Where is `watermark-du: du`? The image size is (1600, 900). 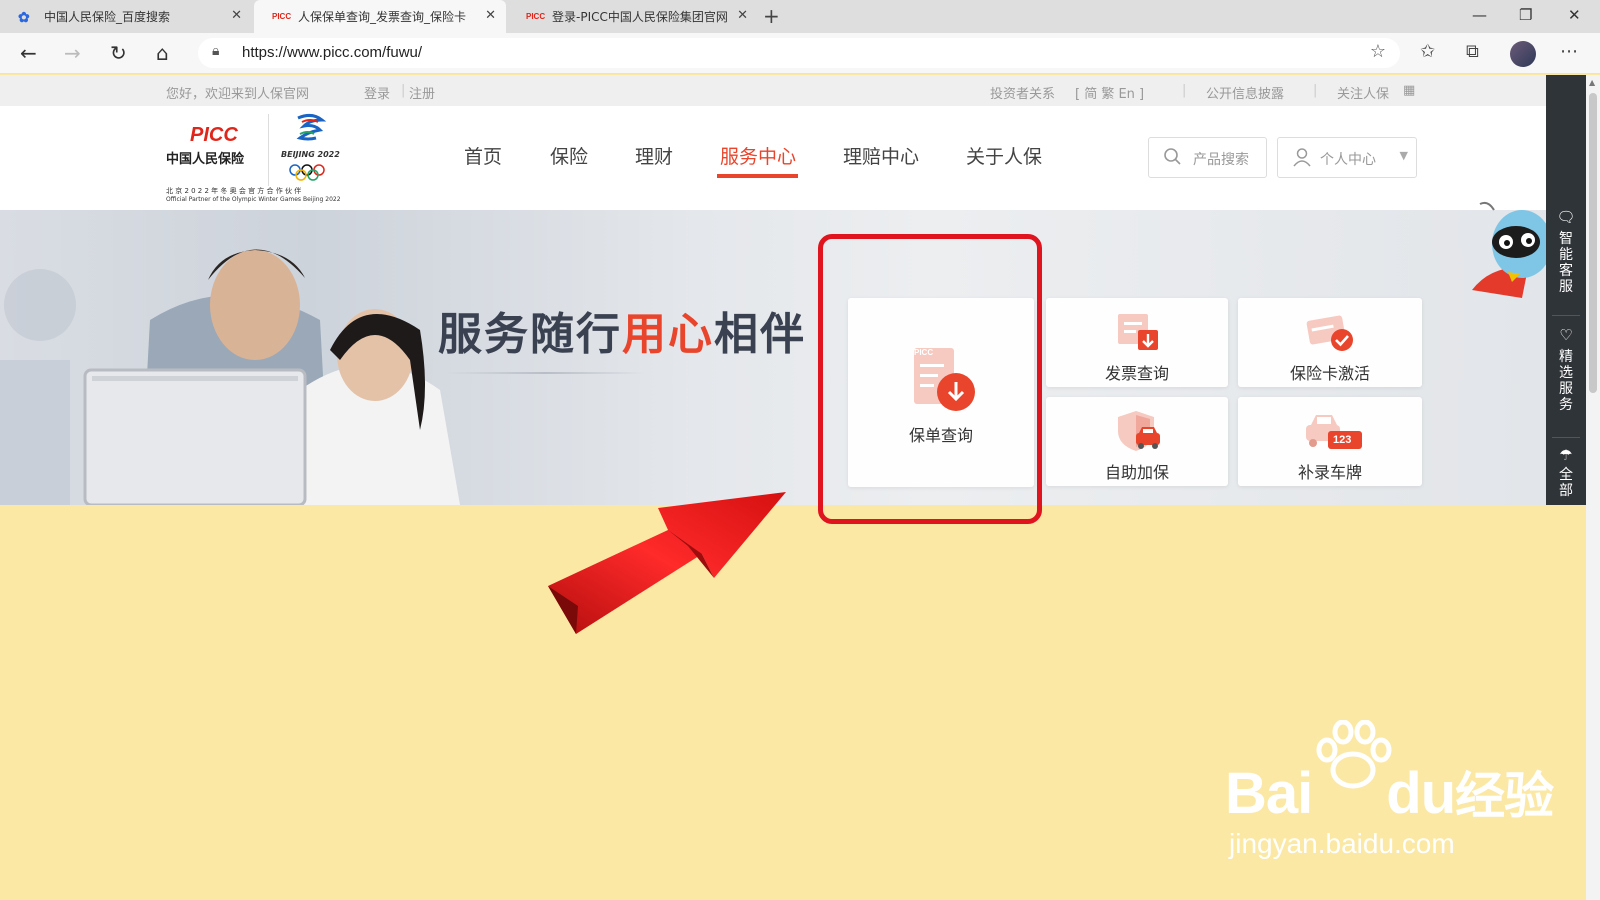 watermark-du: du is located at coordinates (1421, 793).